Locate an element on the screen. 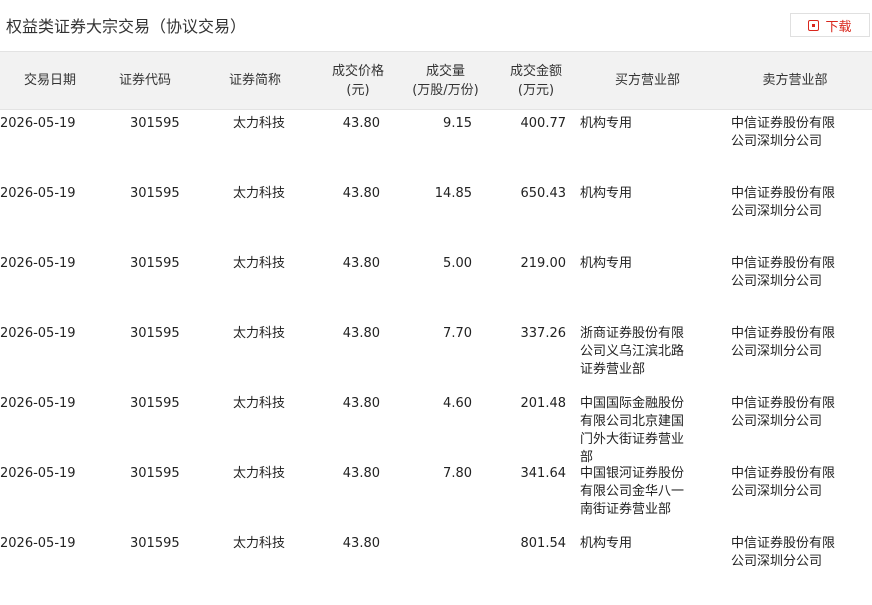 This screenshot has height=605, width=872. column-header-date: 交易日期 is located at coordinates (50, 80).